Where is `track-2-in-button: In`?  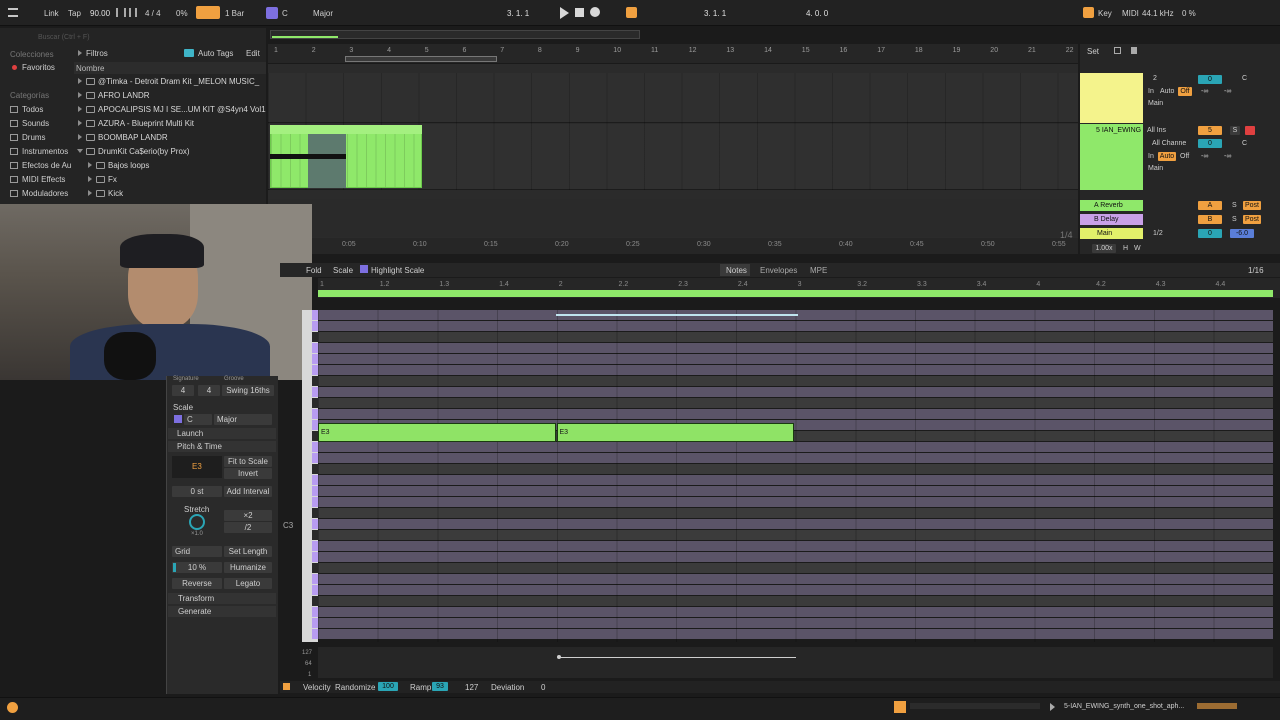
track-2-in-button: In is located at coordinates (1151, 156).